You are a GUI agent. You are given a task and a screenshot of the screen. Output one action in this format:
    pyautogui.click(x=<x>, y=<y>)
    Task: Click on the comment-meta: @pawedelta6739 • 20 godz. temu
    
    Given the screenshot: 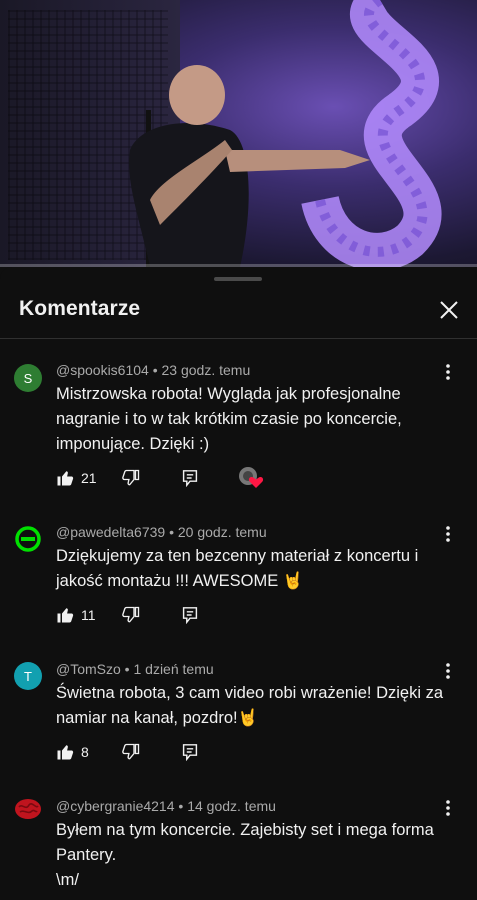 What is the action you would take?
    pyautogui.click(x=161, y=532)
    